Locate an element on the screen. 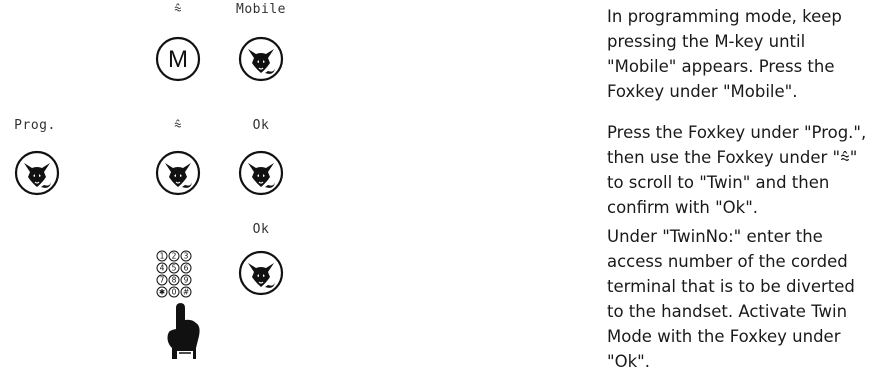 The height and width of the screenshot is (374, 873). m-key-icon: M is located at coordinates (178, 59).